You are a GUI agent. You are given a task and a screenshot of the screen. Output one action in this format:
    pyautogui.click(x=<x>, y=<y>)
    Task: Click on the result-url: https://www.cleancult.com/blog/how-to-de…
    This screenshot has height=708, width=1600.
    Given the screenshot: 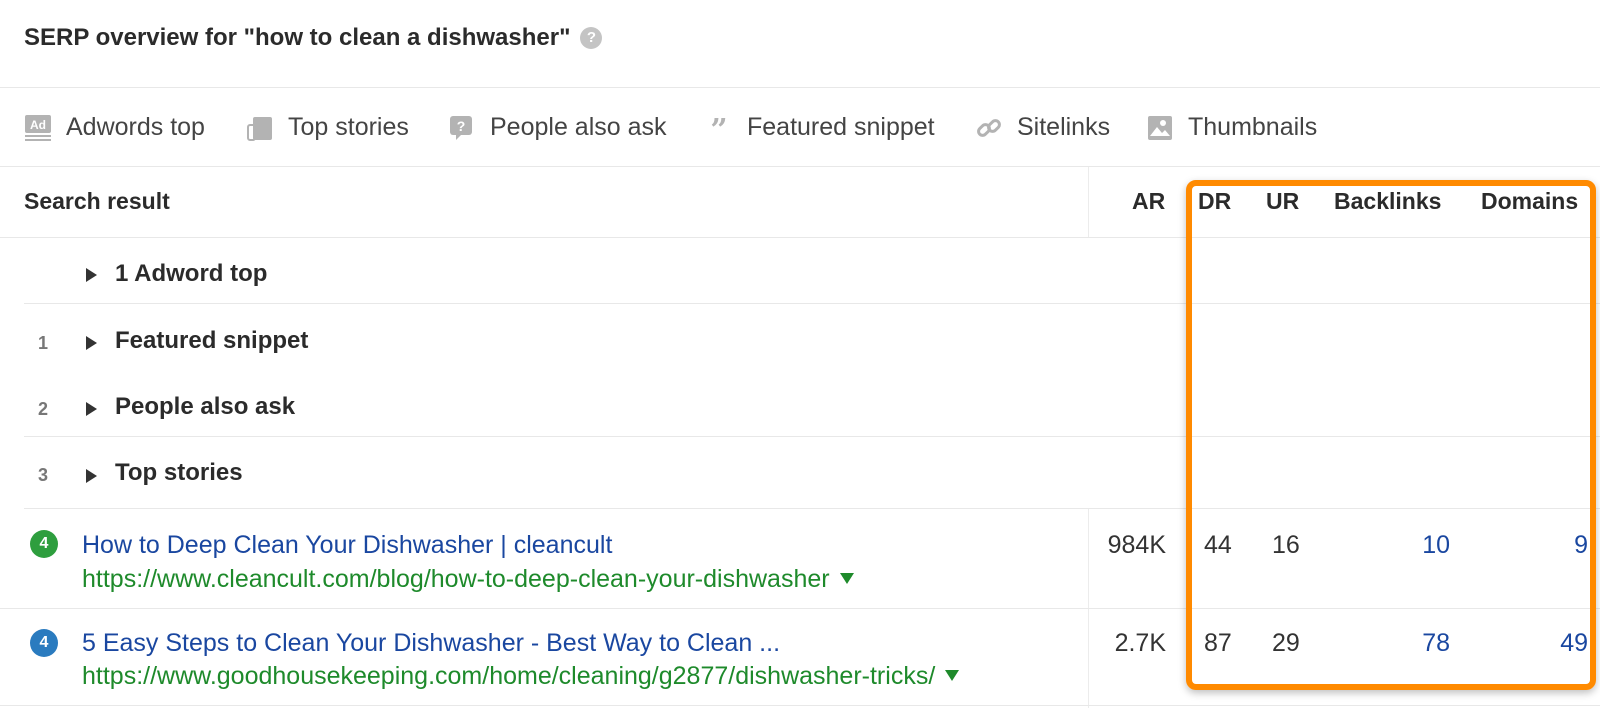 What is the action you would take?
    pyautogui.click(x=468, y=579)
    